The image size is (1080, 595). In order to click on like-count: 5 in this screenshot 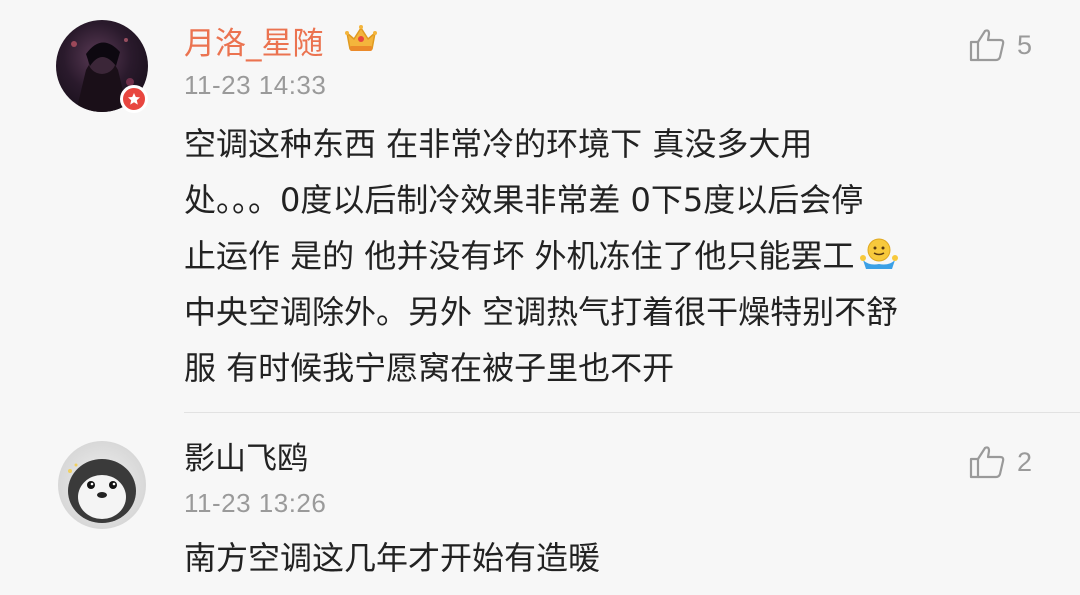, I will do `click(1024, 44)`.